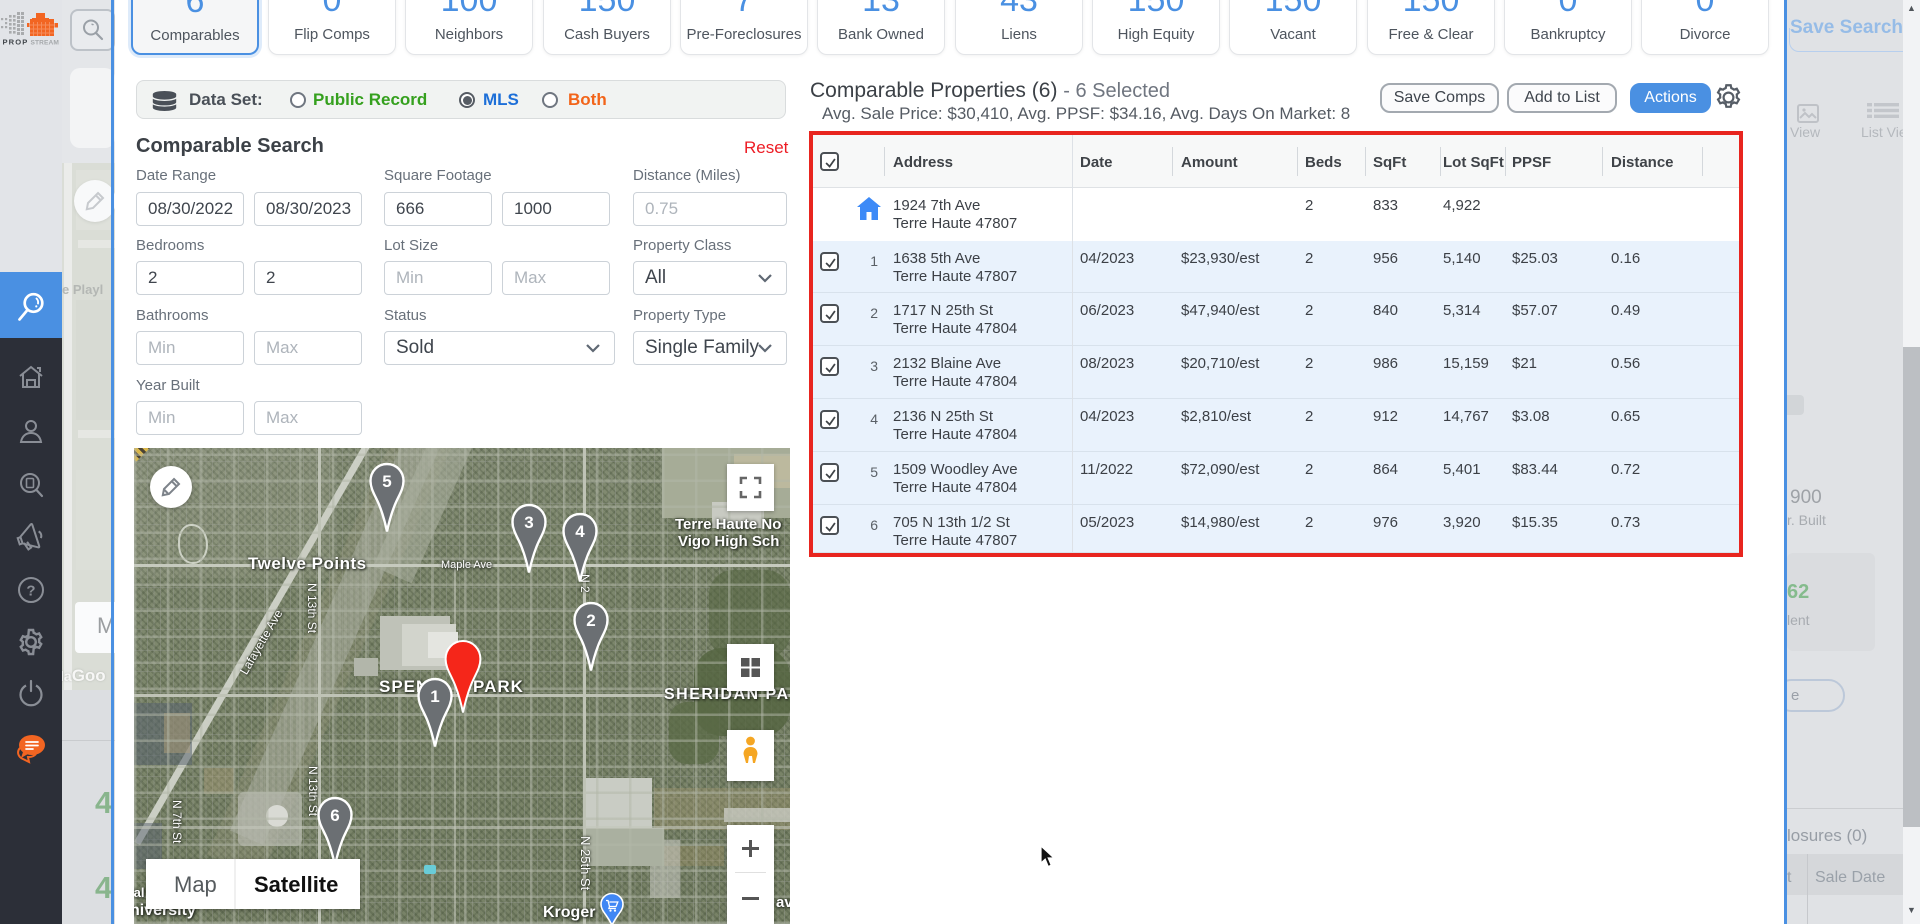  Describe the element at coordinates (528, 522) in the screenshot. I see `svg-text: 3` at that location.